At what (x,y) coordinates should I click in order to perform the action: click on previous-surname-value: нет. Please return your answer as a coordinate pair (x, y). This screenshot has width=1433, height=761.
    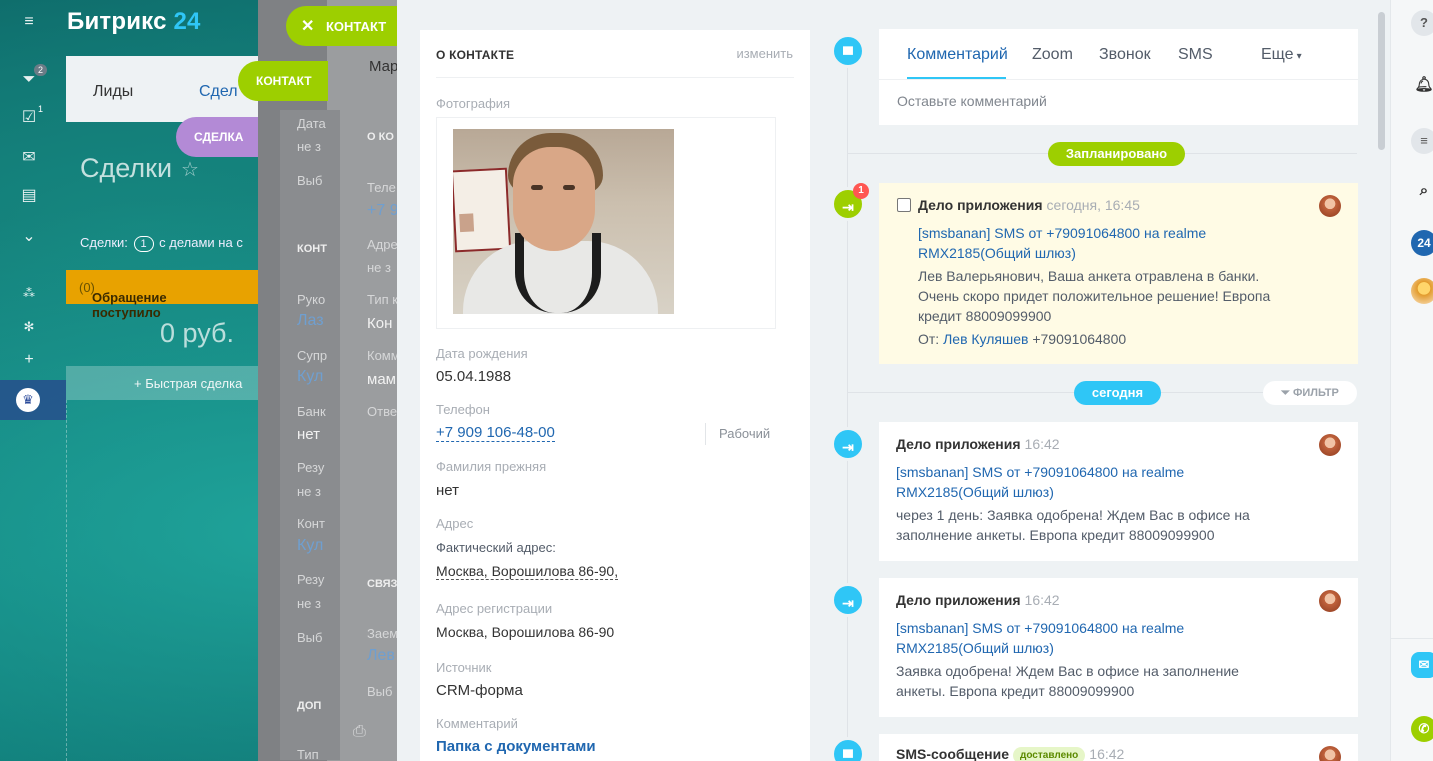
    Looking at the image, I should click on (447, 490).